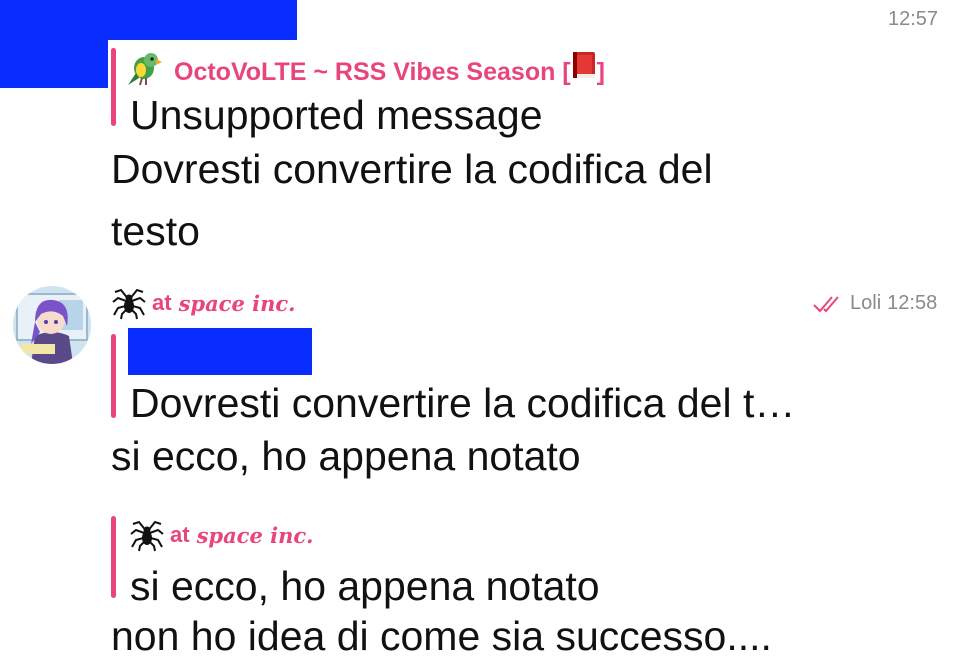  I want to click on sender-name: at space inc., so click(203, 303).